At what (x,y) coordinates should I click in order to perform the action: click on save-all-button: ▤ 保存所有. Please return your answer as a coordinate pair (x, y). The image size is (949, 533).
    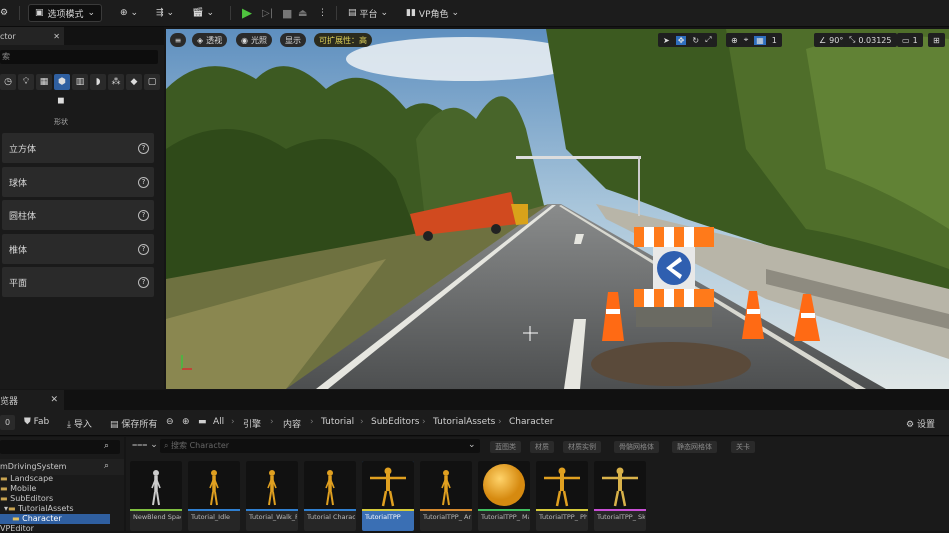
    Looking at the image, I should click on (133, 423).